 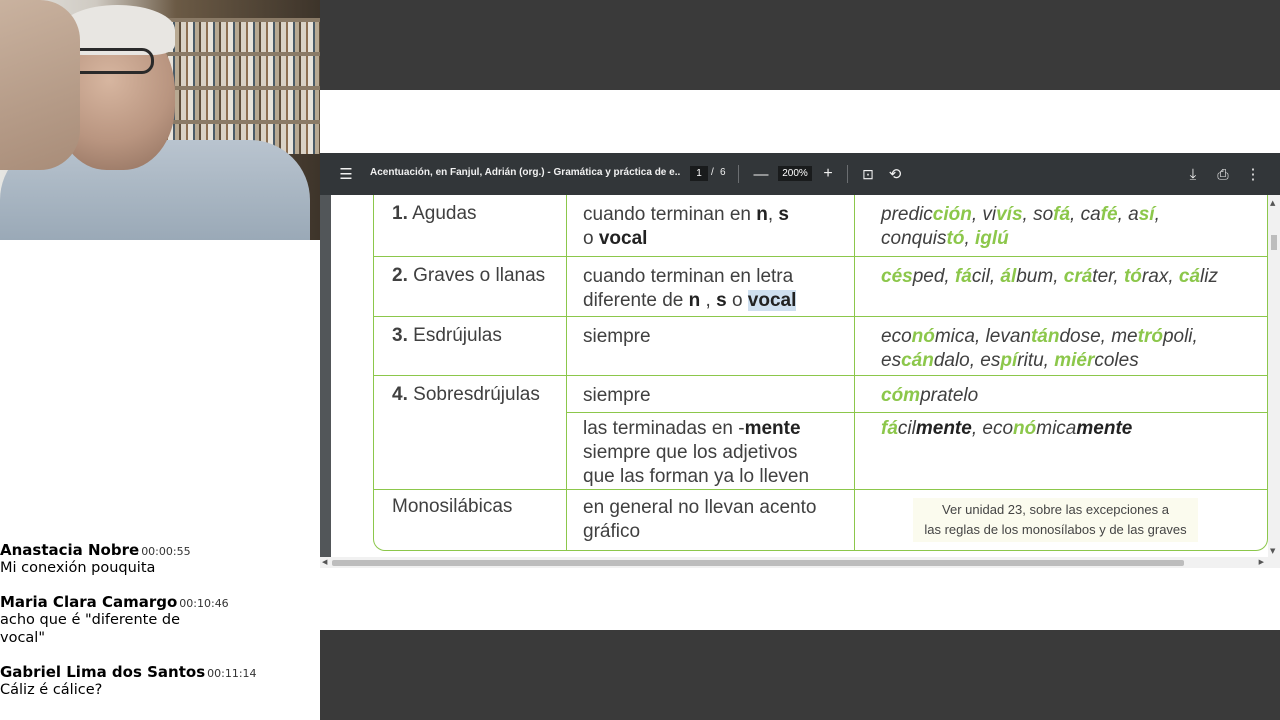 What do you see at coordinates (90, 629) in the screenshot?
I see `chat-text: acho que é "diferente de vocal"` at bounding box center [90, 629].